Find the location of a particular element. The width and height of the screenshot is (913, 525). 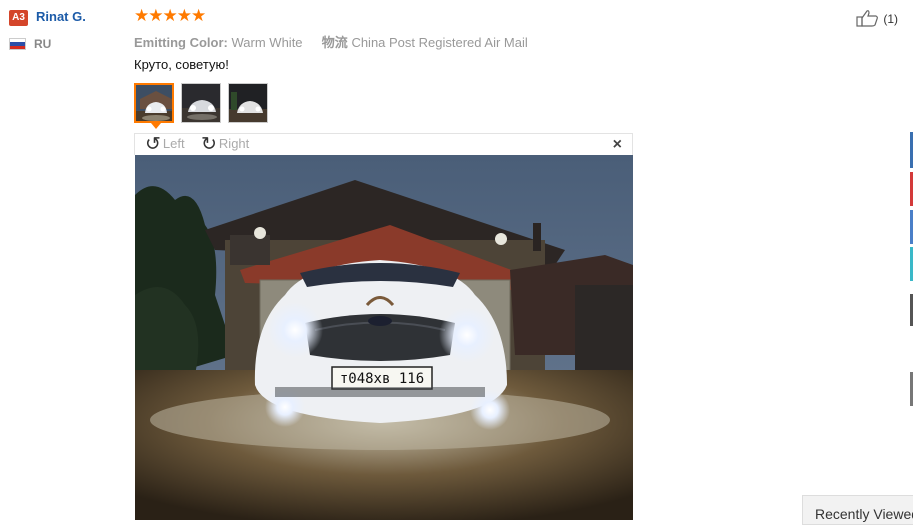

rotate-right-icon: ↻ is located at coordinates (209, 144).